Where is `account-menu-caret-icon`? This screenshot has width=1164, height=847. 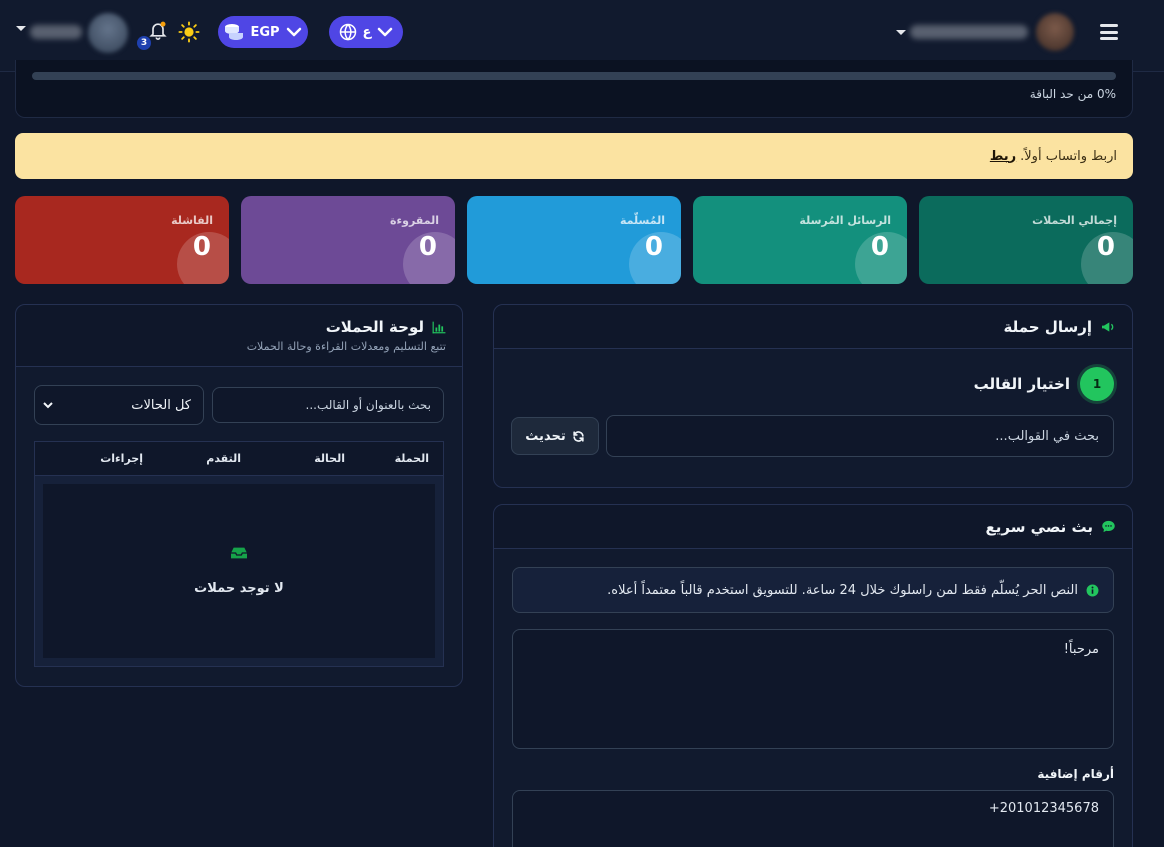
account-menu-caret-icon is located at coordinates (901, 32).